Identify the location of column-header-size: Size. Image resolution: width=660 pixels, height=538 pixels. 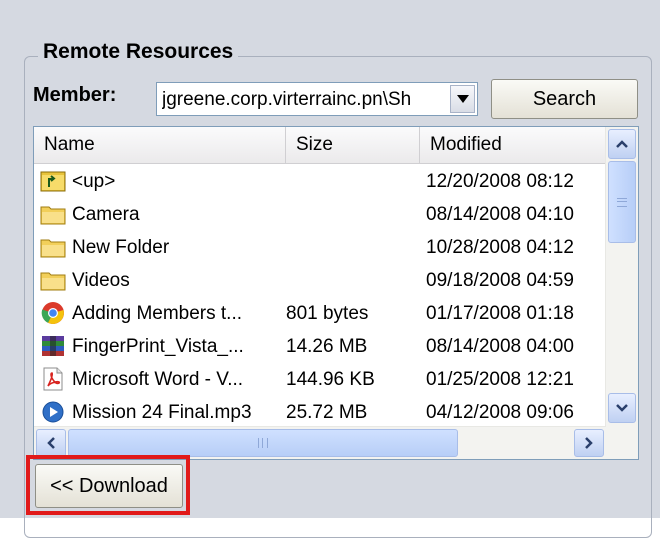
(353, 145).